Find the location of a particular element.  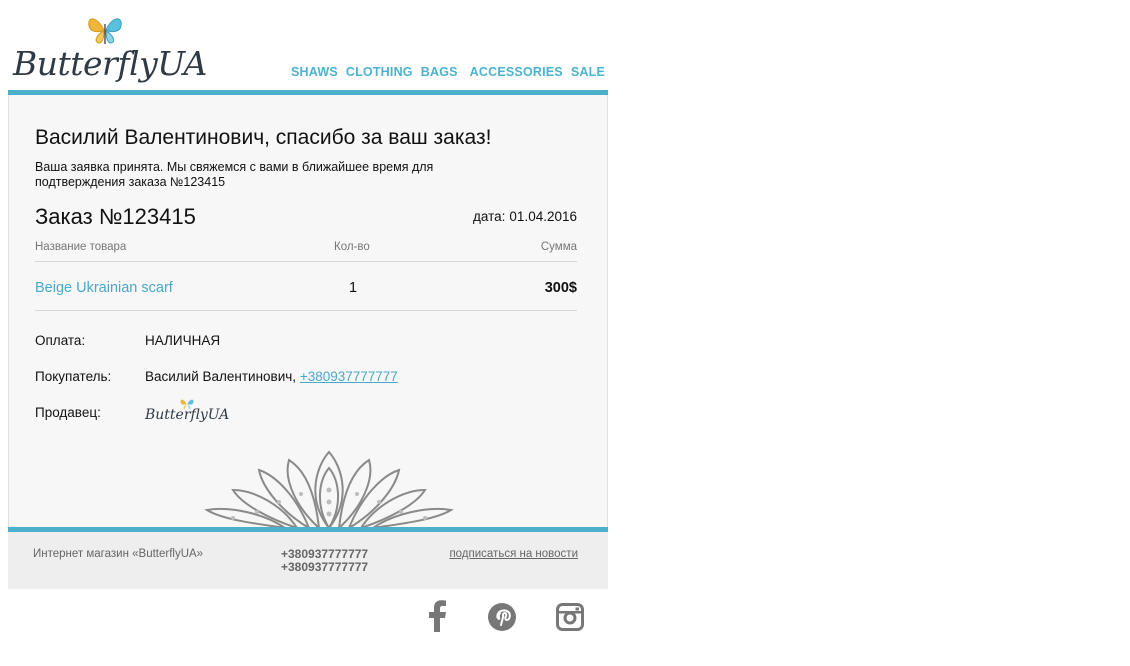

buyer-value: Василий Валентинович, +380937777777 is located at coordinates (271, 376).